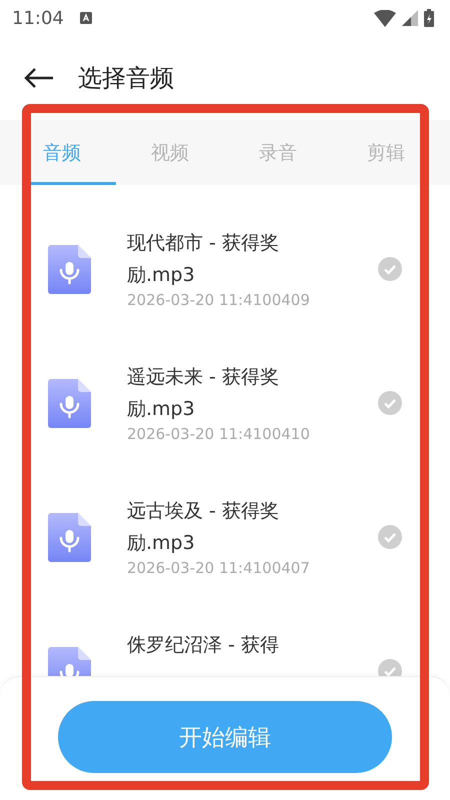 The height and width of the screenshot is (800, 450). I want to click on tab: 录音, so click(278, 152).